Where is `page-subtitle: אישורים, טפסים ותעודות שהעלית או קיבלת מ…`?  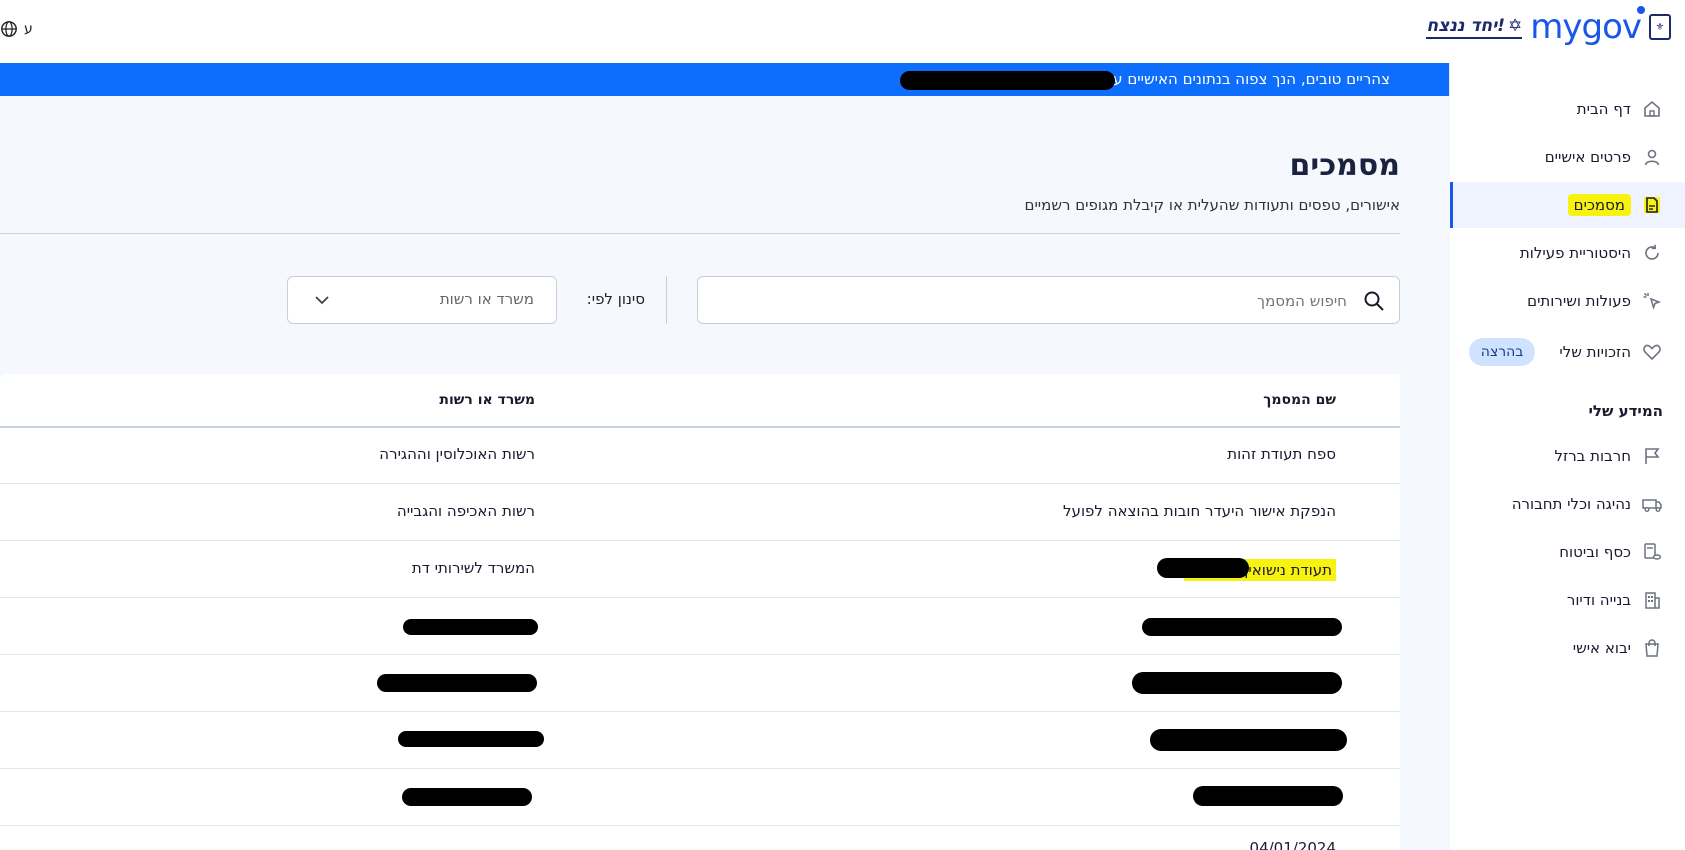
page-subtitle: אישורים, טפסים ותעודות שהעלית או קיבלת מ… is located at coordinates (1212, 205).